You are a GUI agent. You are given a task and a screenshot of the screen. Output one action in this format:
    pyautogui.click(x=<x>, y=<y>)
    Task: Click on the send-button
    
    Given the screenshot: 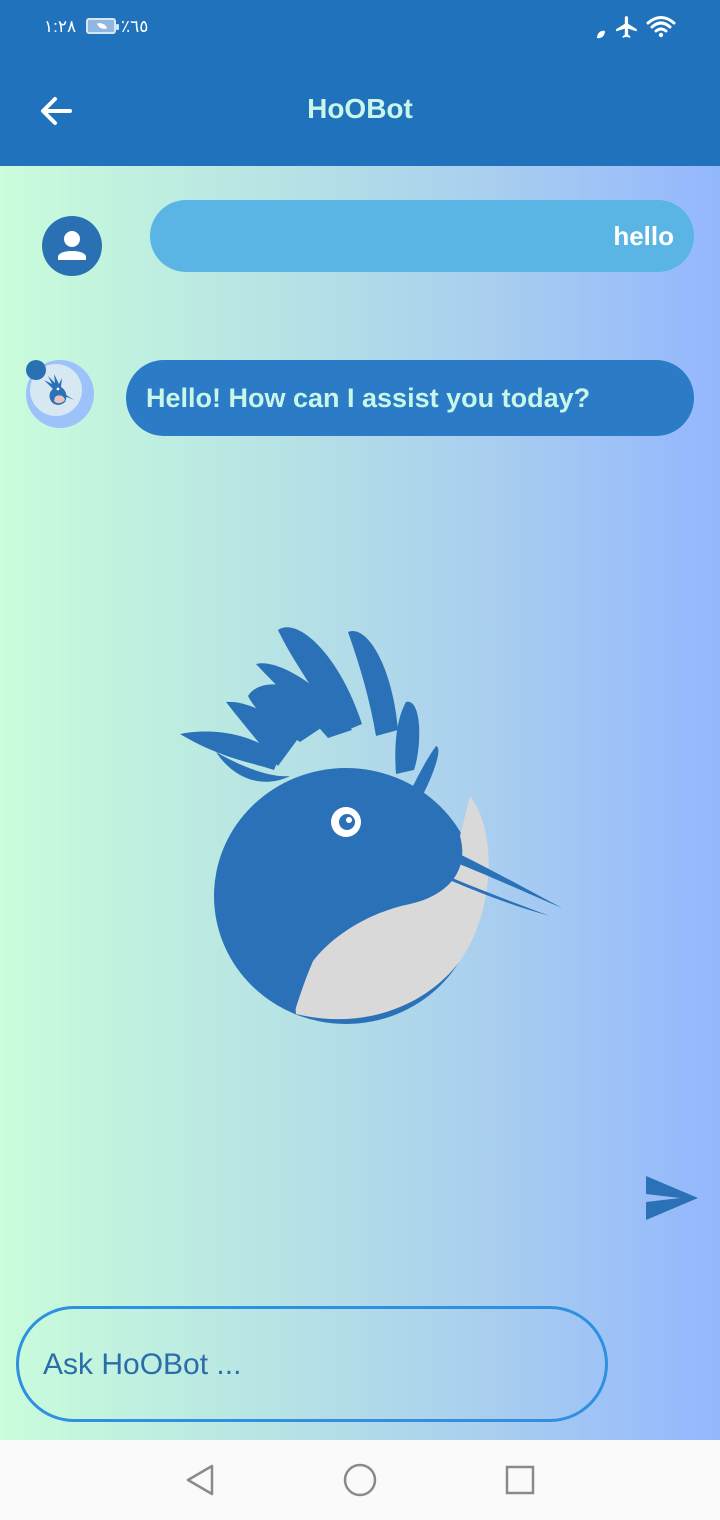 What is the action you would take?
    pyautogui.click(x=672, y=1198)
    